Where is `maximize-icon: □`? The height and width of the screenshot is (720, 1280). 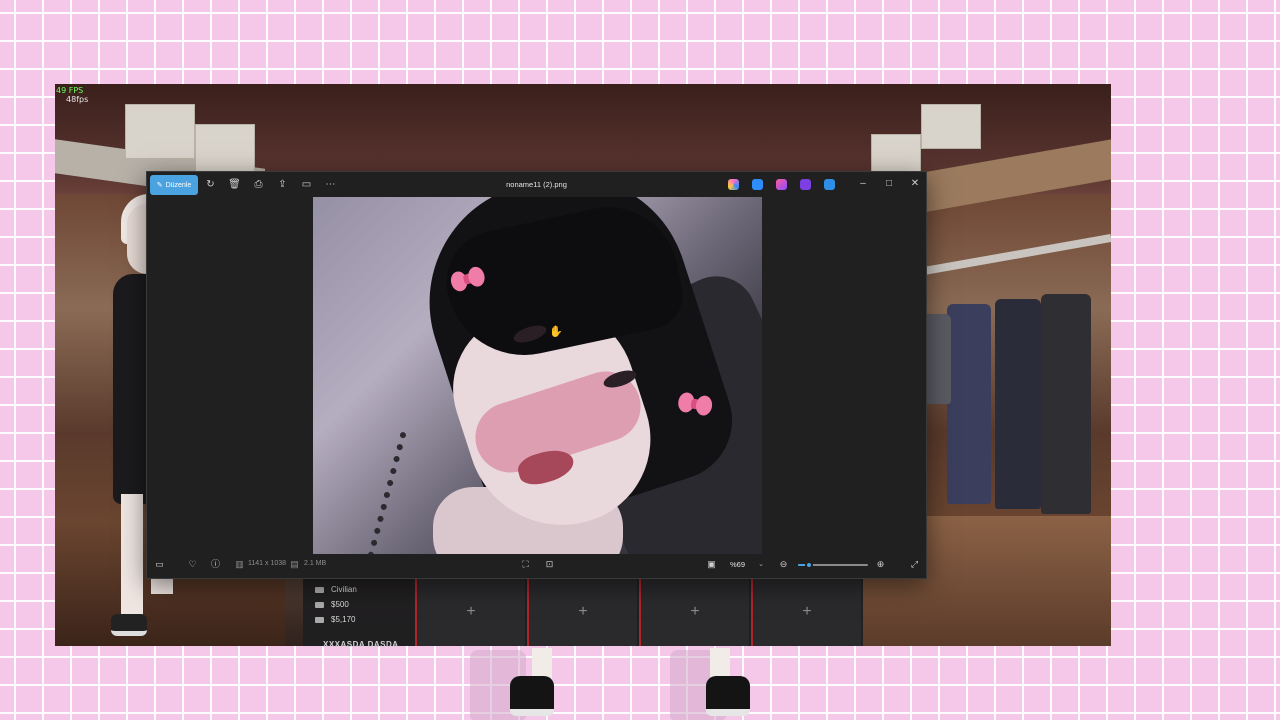
maximize-icon: □ is located at coordinates (889, 184).